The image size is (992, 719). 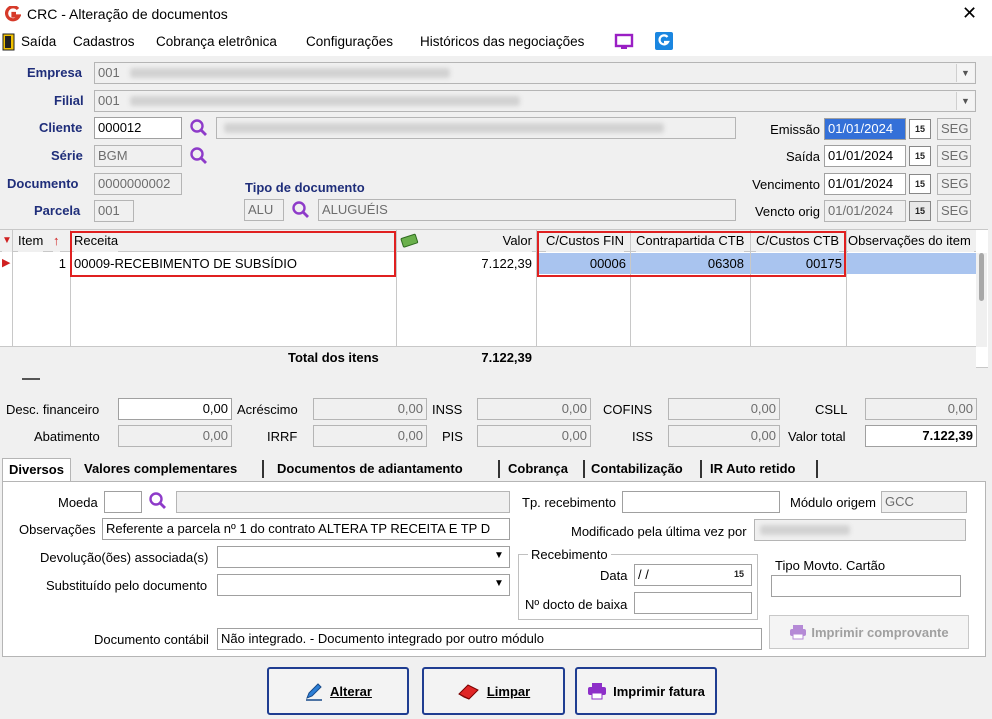 I want to click on observacoes-label: Observações, so click(x=57, y=529).